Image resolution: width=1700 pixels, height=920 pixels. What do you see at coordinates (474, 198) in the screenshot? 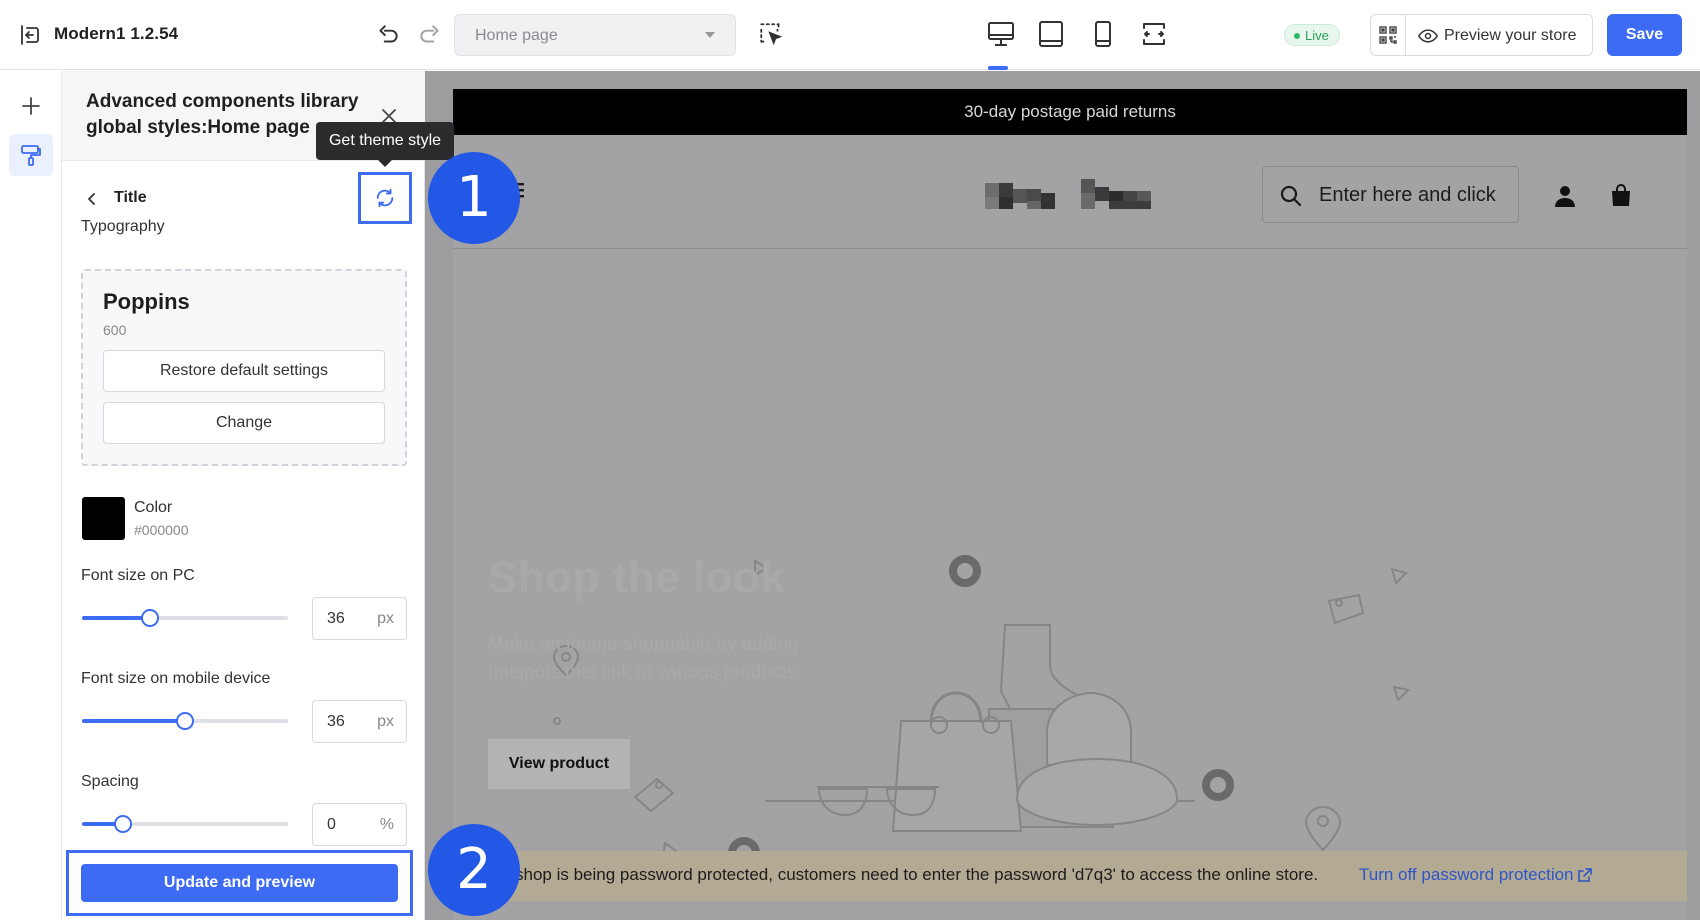
I see `step-1-badge: 1` at bounding box center [474, 198].